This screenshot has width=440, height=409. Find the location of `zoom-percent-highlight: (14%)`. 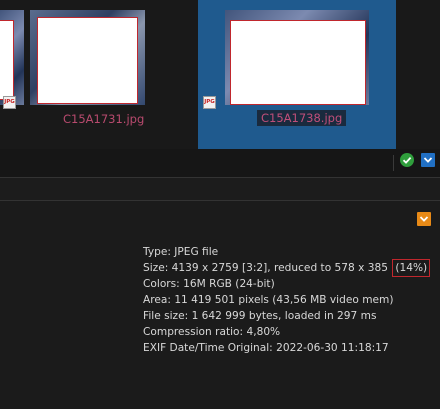

zoom-percent-highlight: (14%) is located at coordinates (411, 268).